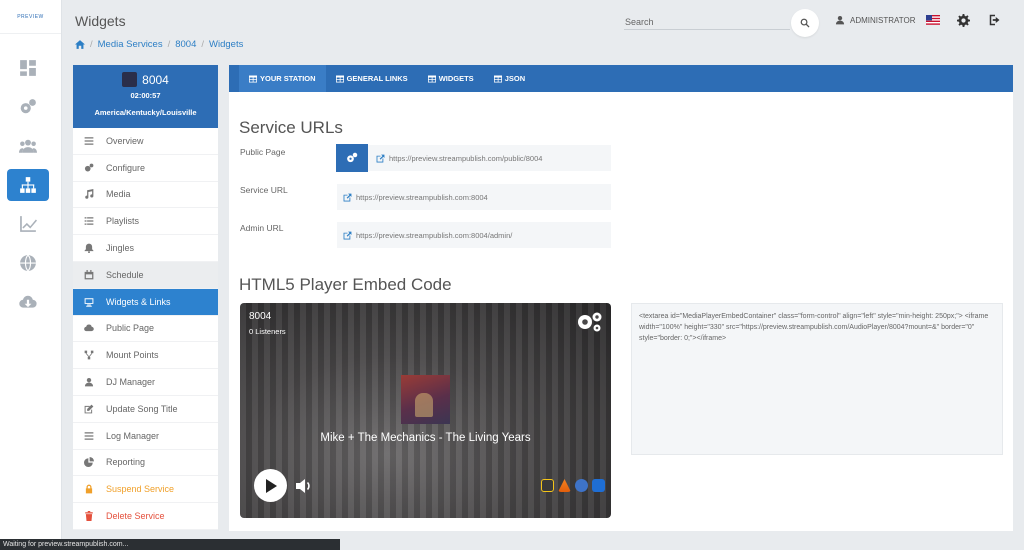 The image size is (1024, 550). I want to click on player-listener-count: 0 Listeners, so click(267, 331).